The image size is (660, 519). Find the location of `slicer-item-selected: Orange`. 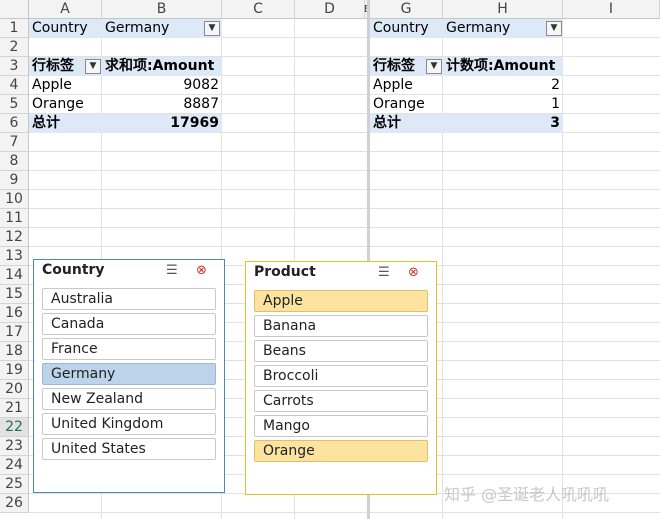

slicer-item-selected: Orange is located at coordinates (341, 451).